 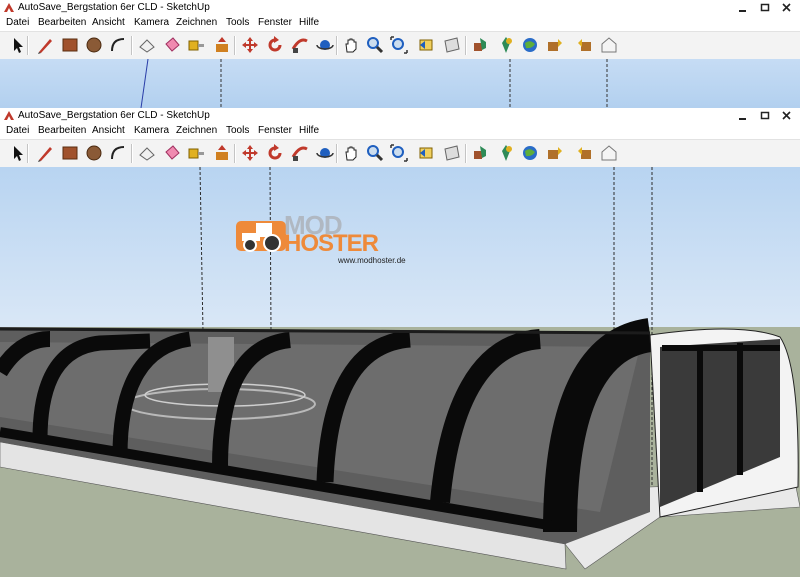 I want to click on rectangle-icon, so click(x=70, y=45).